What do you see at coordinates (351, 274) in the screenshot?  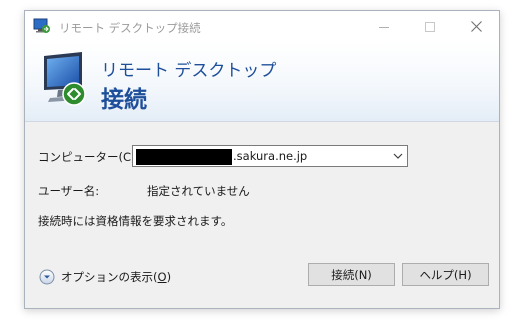 I see `connect-button: 接続(N)` at bounding box center [351, 274].